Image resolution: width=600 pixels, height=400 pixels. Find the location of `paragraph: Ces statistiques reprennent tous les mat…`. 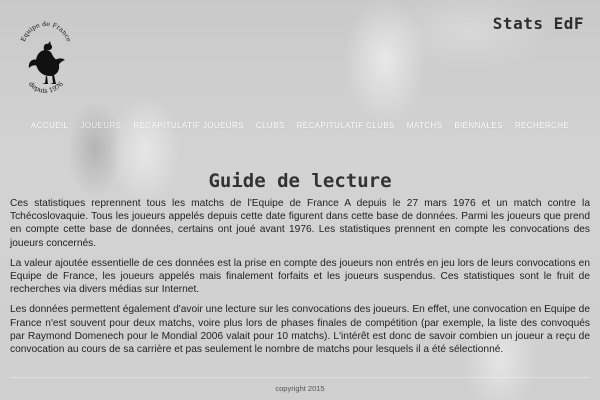

paragraph: Ces statistiques reprennent tous les mat… is located at coordinates (300, 223).